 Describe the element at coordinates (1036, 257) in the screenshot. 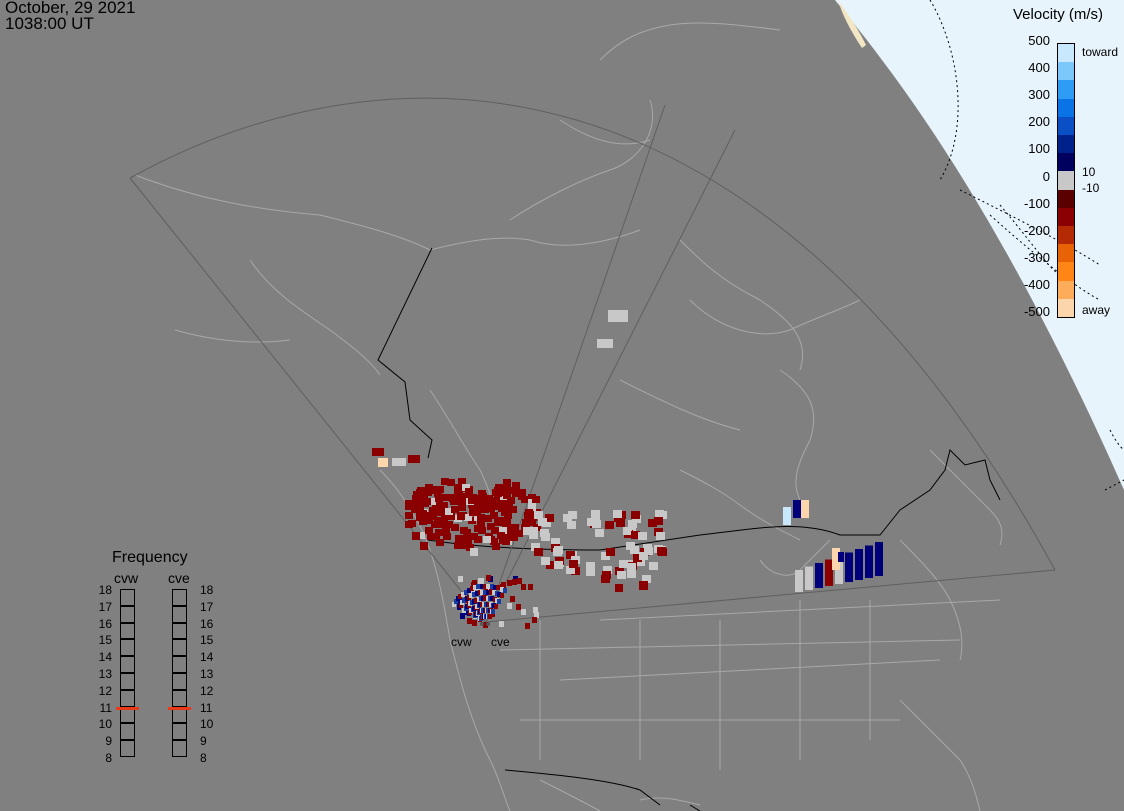

I see `colorbar-tick-label: -300` at that location.